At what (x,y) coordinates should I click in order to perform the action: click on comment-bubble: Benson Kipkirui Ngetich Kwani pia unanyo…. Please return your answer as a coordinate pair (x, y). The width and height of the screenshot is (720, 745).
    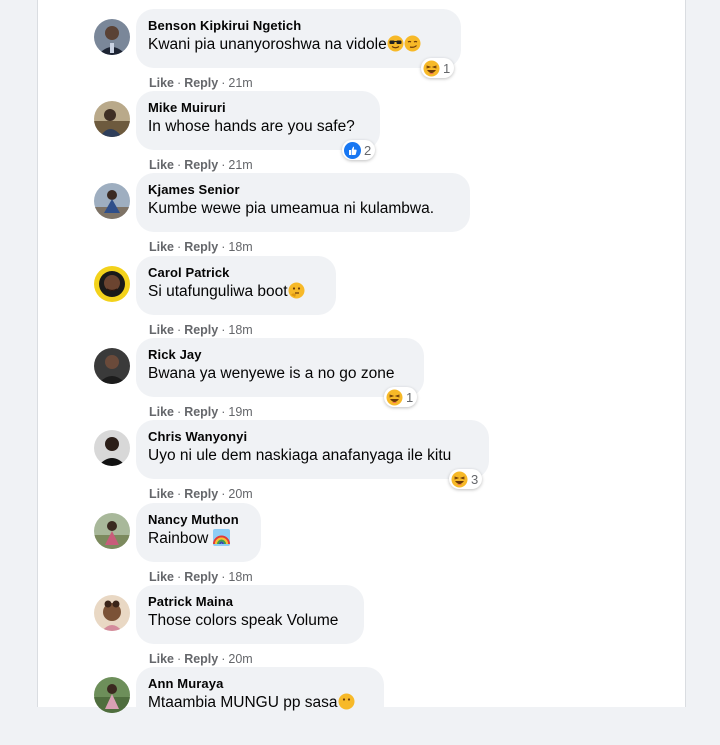
    Looking at the image, I should click on (298, 38).